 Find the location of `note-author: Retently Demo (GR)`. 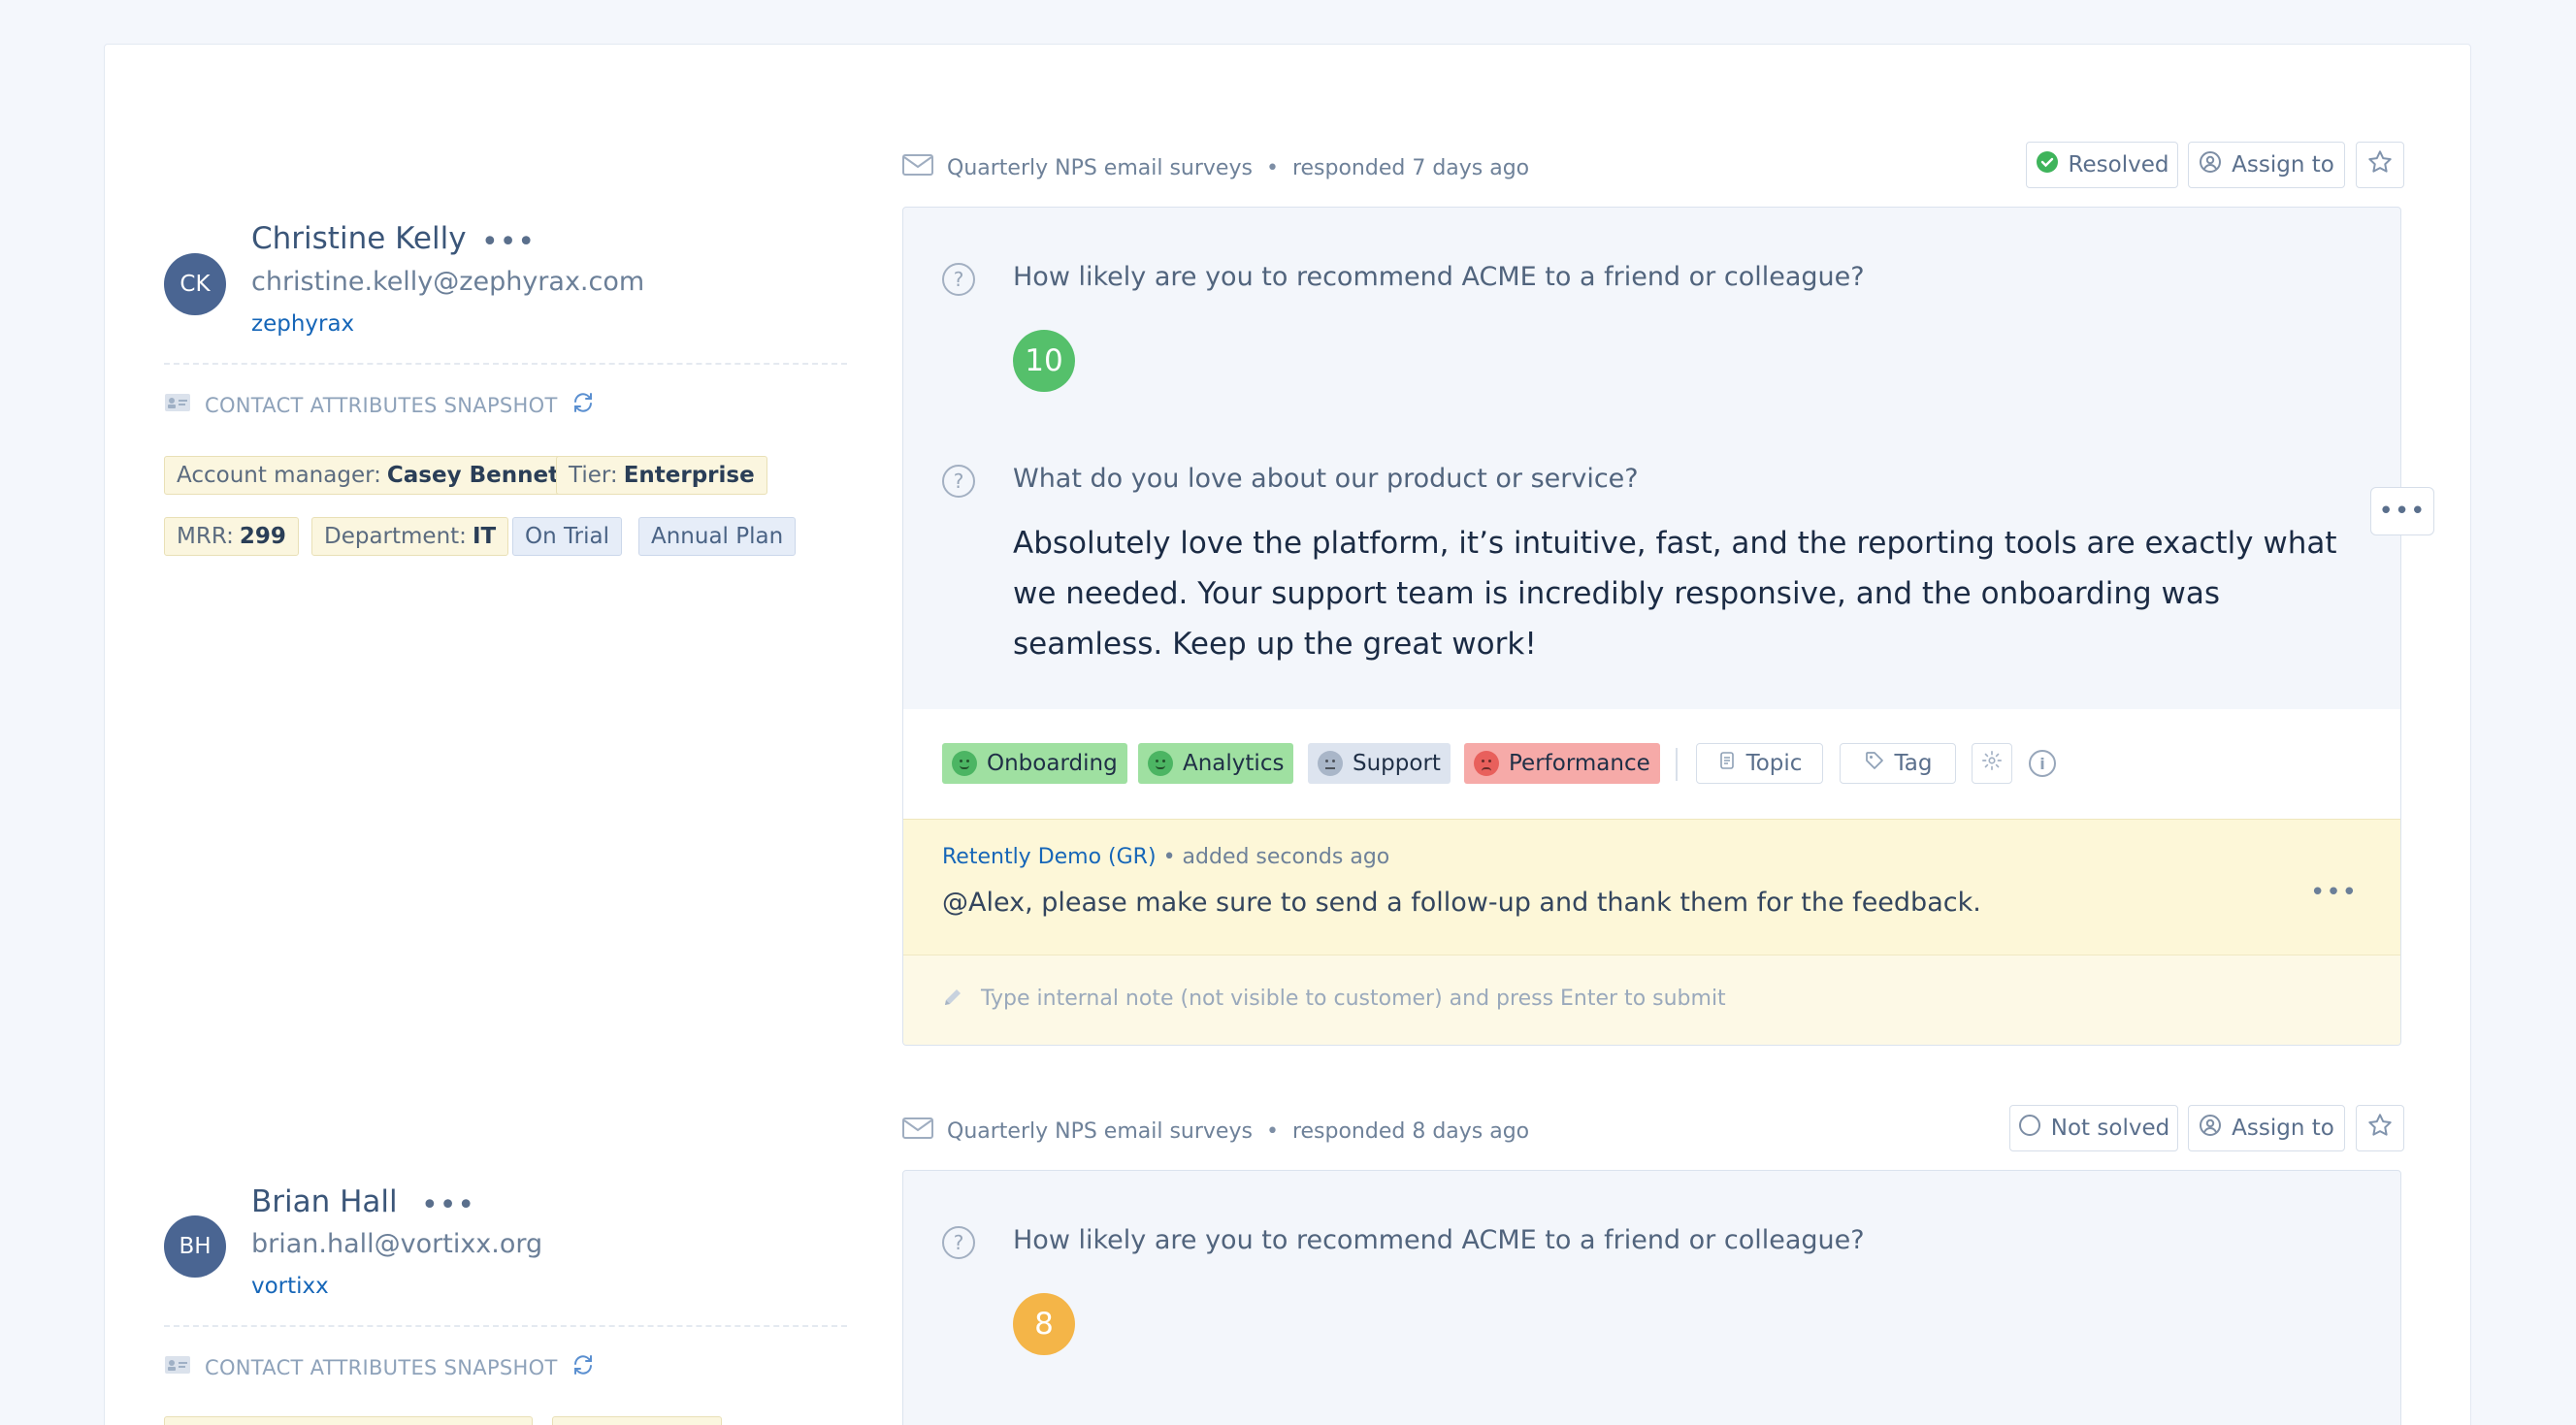

note-author: Retently Demo (GR) is located at coordinates (1049, 857).